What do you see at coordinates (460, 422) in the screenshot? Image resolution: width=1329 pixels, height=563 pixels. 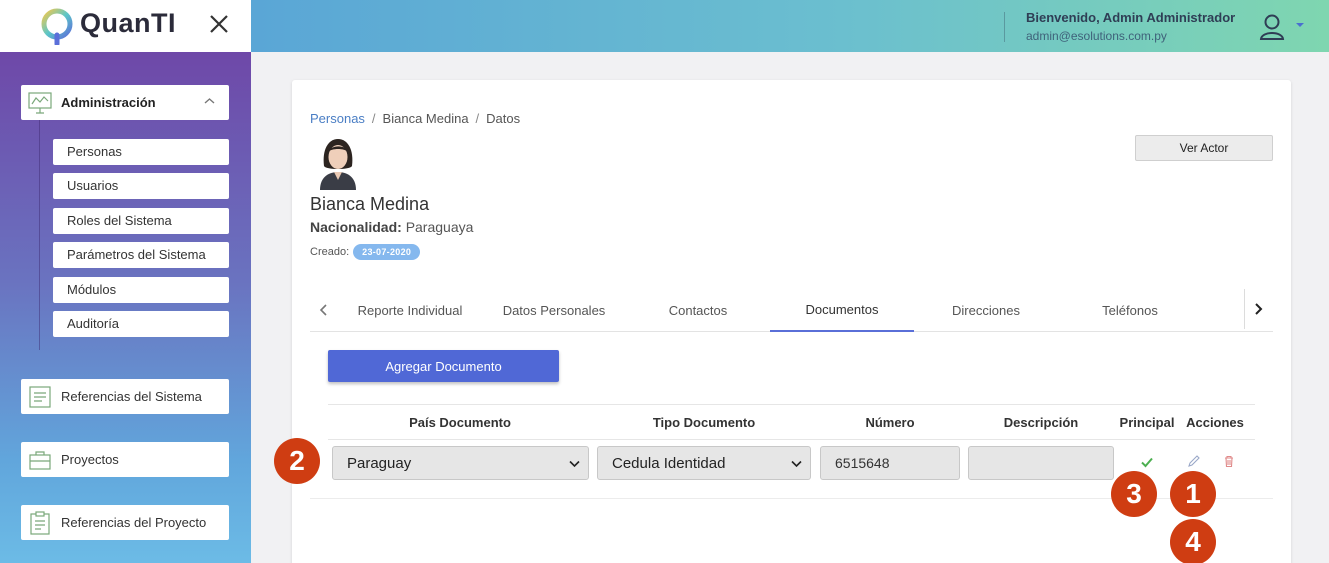 I see `col-pais: País Documento` at bounding box center [460, 422].